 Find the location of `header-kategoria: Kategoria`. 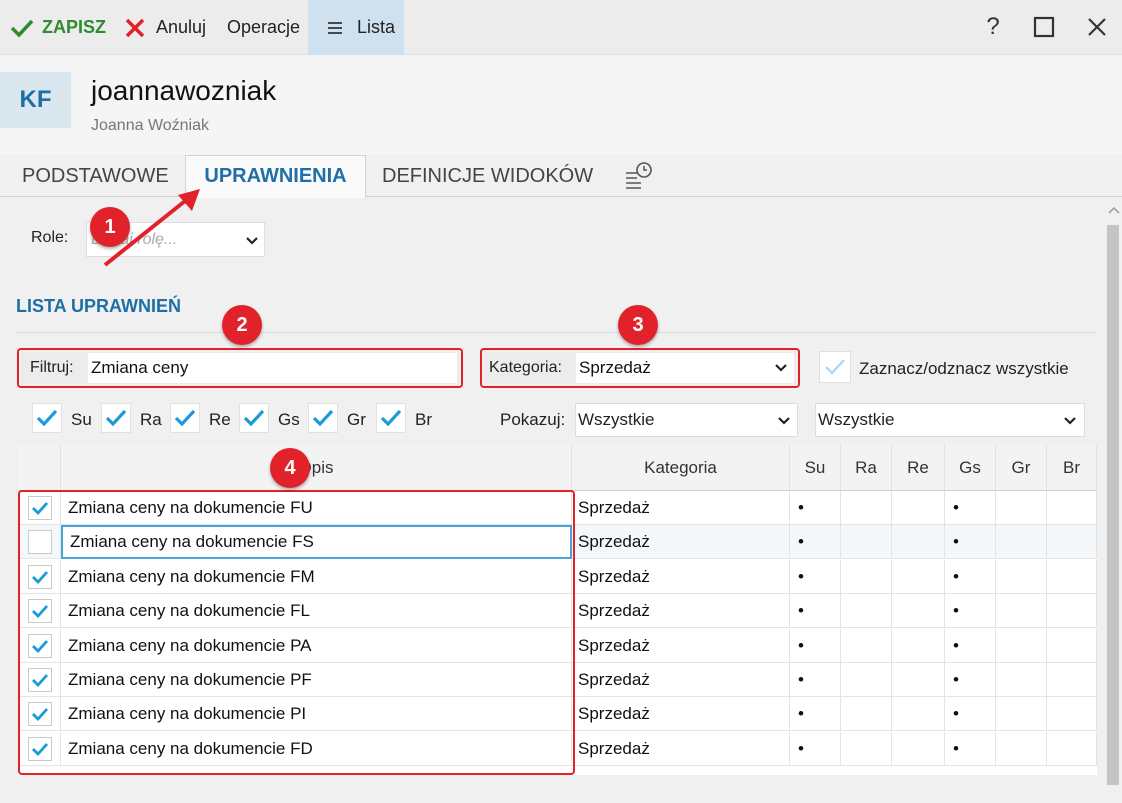

header-kategoria: Kategoria is located at coordinates (681, 468).